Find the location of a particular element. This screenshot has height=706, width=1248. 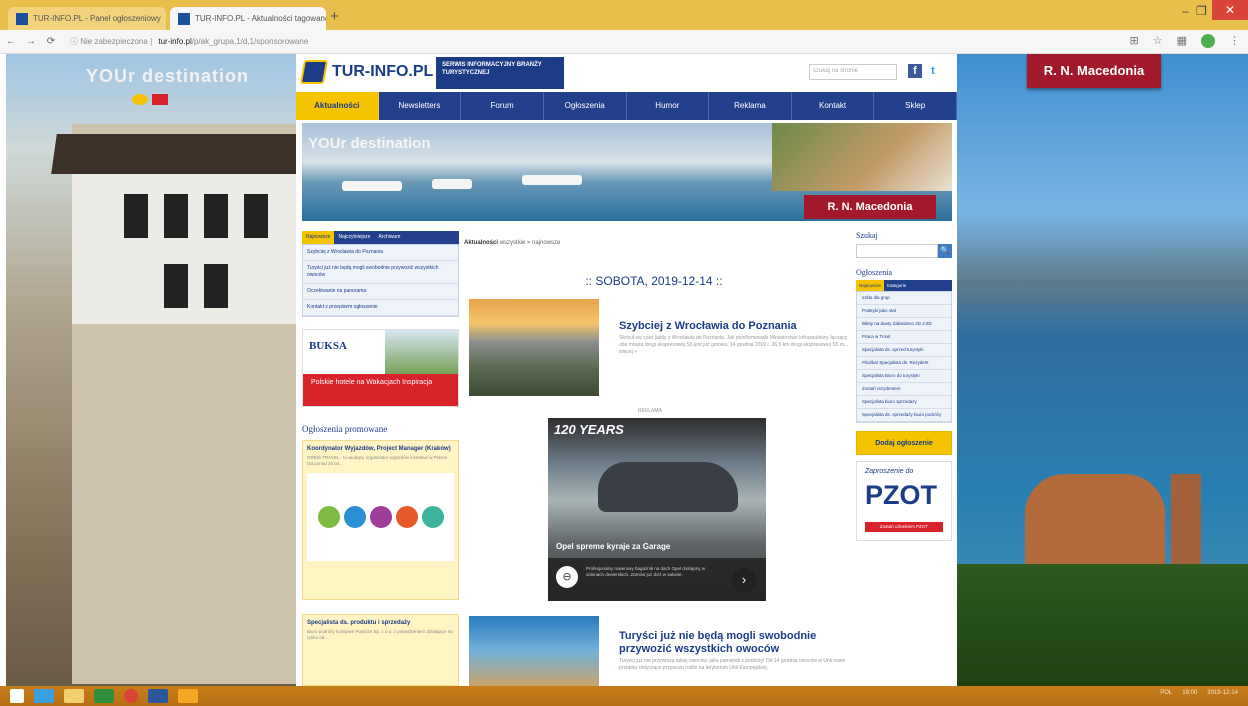

menu-item-aktualnosci: Aktualności is located at coordinates (337, 106).